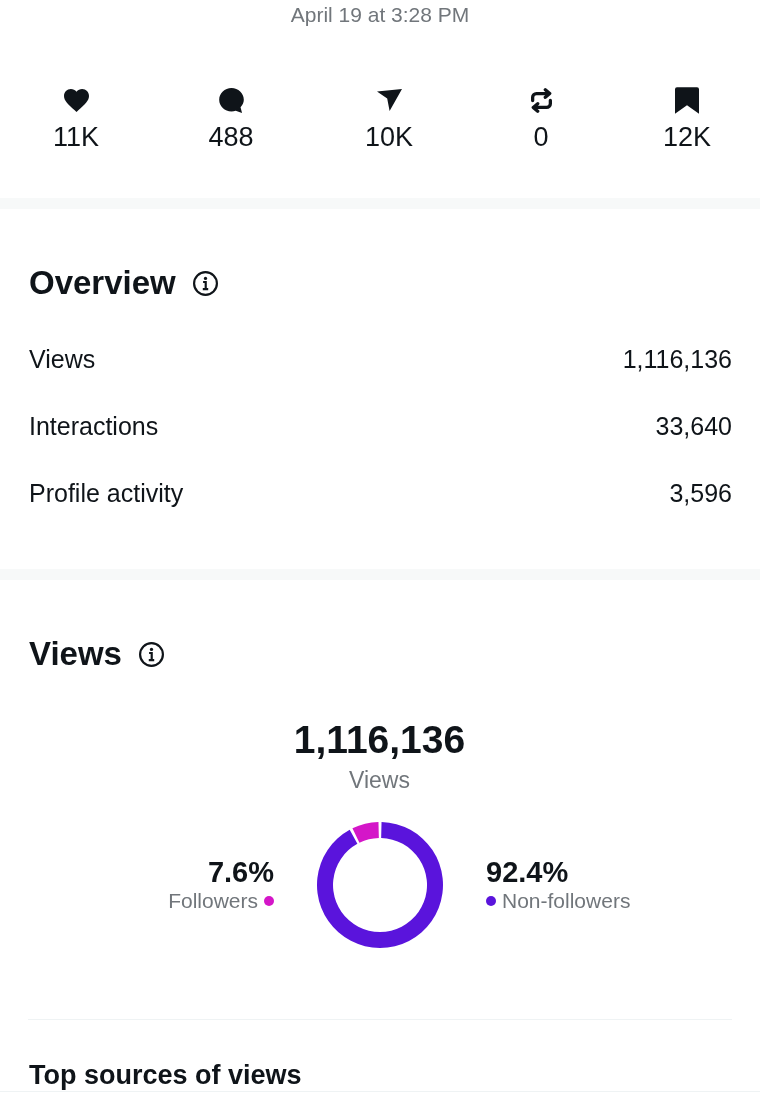 This screenshot has width=760, height=1104. What do you see at coordinates (76, 100) in the screenshot?
I see `heart-icon` at bounding box center [76, 100].